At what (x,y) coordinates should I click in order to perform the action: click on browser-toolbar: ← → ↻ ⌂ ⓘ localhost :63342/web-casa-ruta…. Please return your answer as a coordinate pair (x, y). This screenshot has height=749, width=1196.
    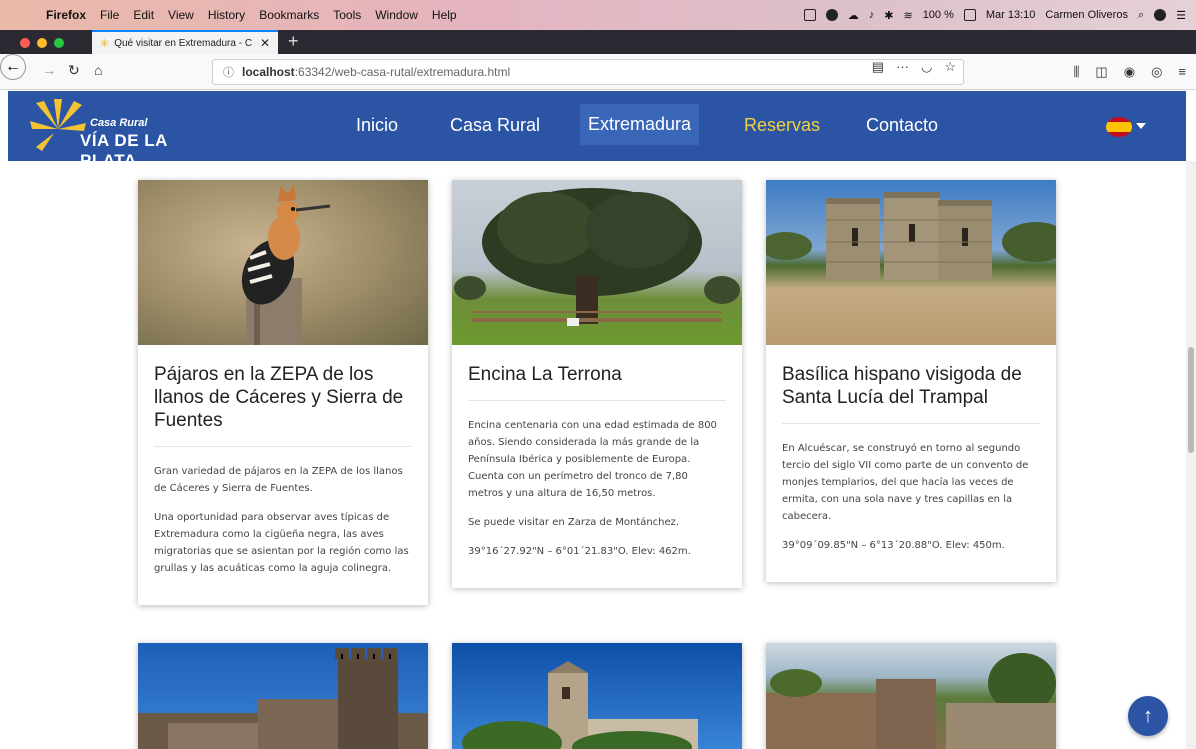
    Looking at the image, I should click on (598, 72).